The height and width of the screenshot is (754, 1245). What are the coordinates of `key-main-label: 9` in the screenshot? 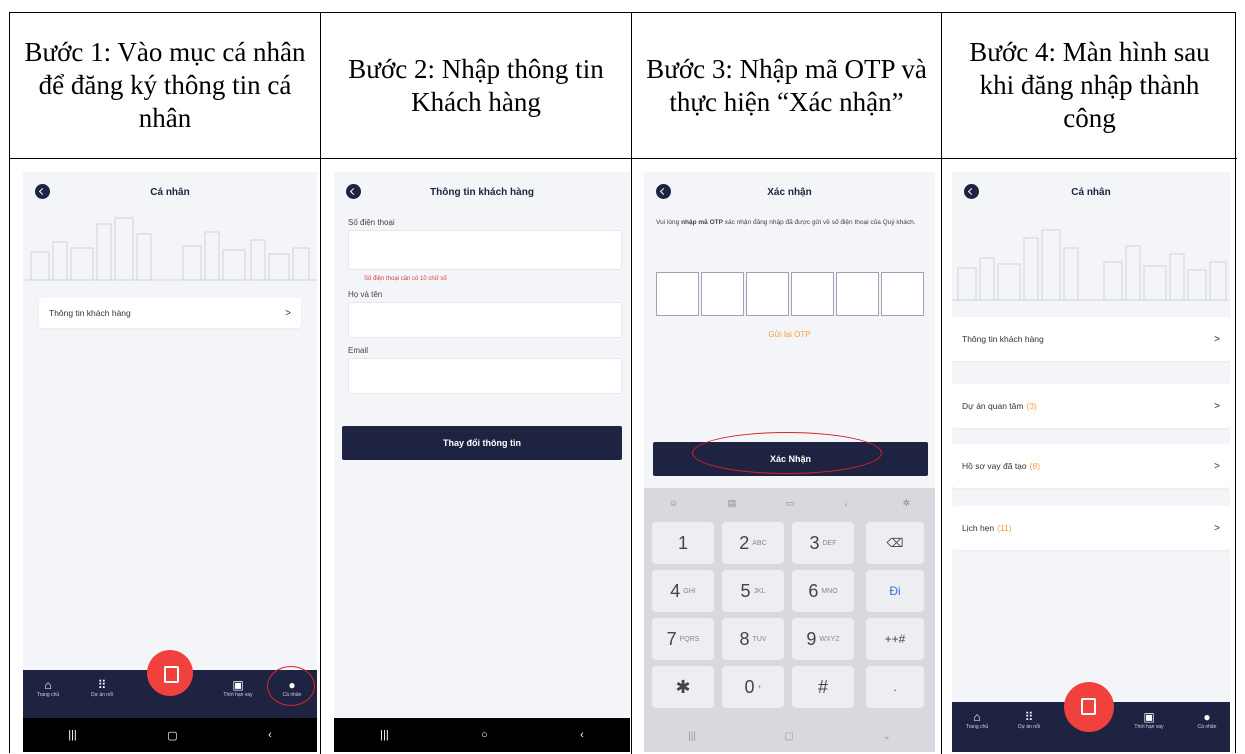 It's located at (811, 638).